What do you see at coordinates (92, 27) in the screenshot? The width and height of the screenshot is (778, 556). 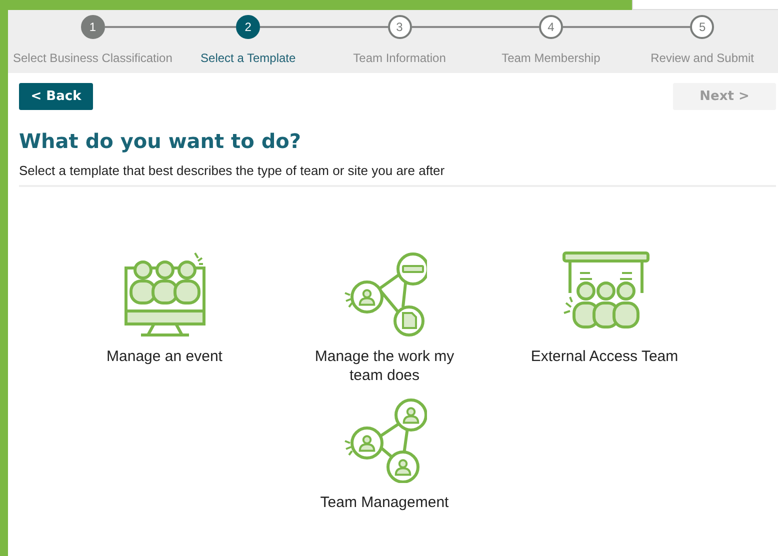 I see `step-circle: 1` at bounding box center [92, 27].